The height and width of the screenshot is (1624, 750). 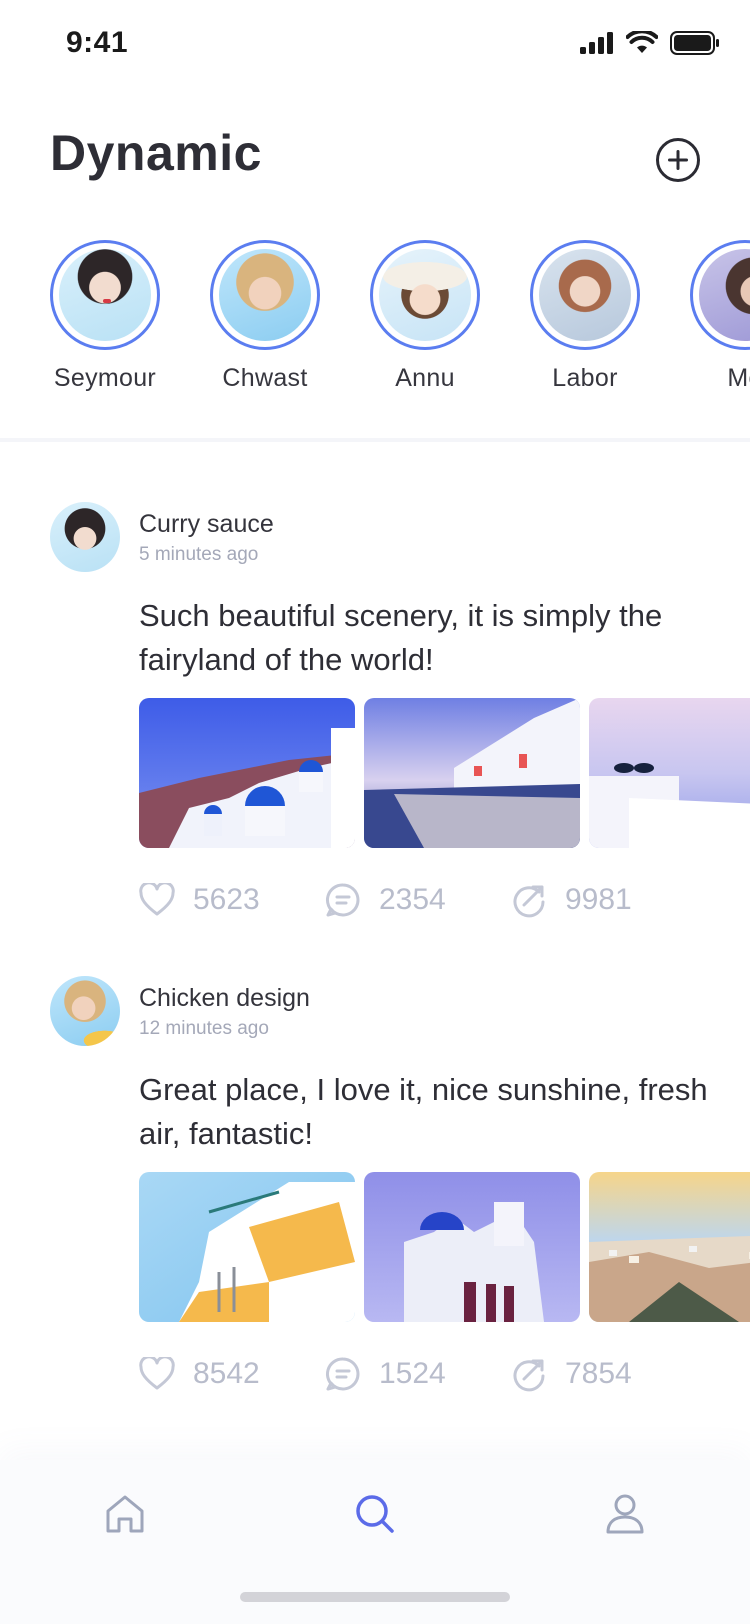 I want to click on building-stairs-photo-icon, so click(x=247, y=1247).